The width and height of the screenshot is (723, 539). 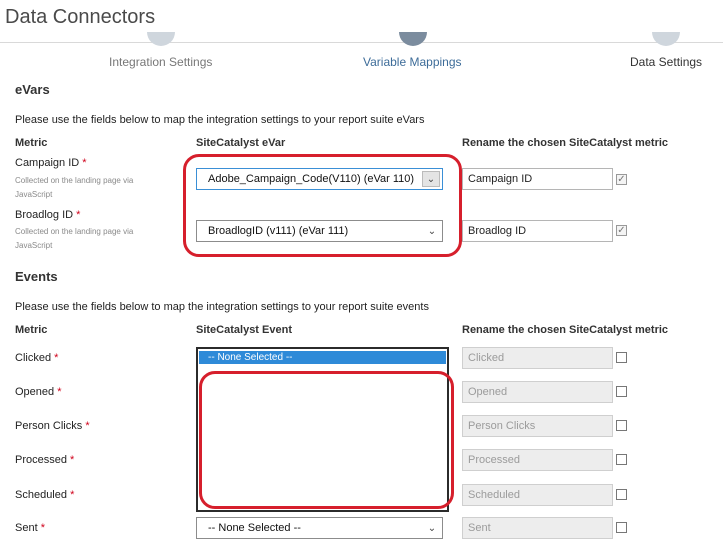 I want to click on processed-checkbox, so click(x=621, y=459).